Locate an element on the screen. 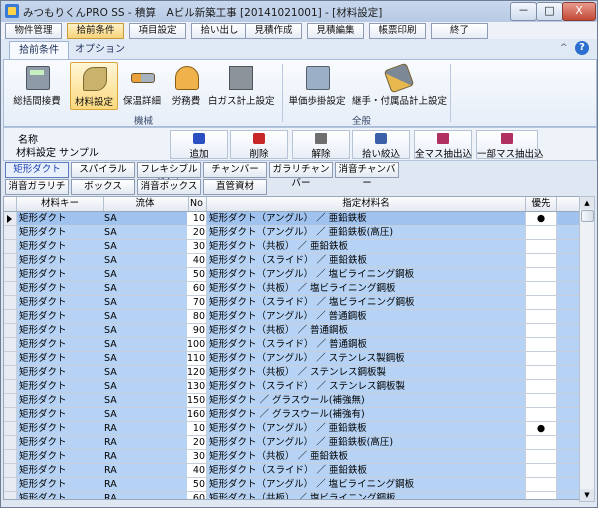 This screenshot has height=508, width=598. cell-no: 110 is located at coordinates (197, 359).